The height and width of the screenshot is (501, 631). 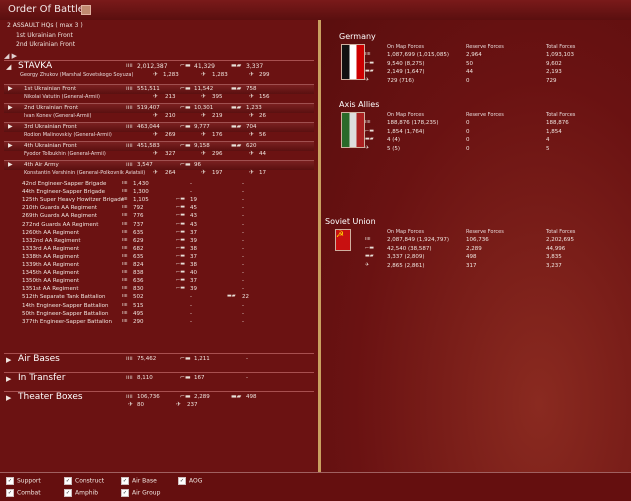 I want to click on expand-triangle-icon: ◢, so click(x=8, y=67).